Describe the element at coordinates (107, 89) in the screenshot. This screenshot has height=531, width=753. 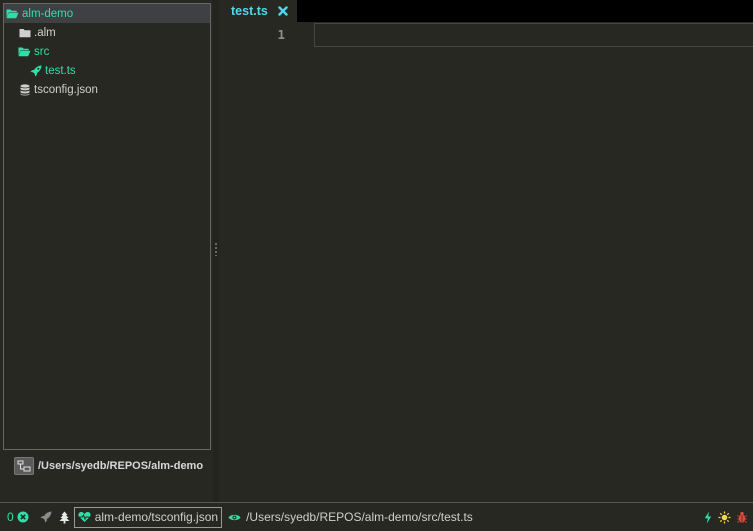
I see `tree-item-tsconfig-json: tsconfig.json` at that location.